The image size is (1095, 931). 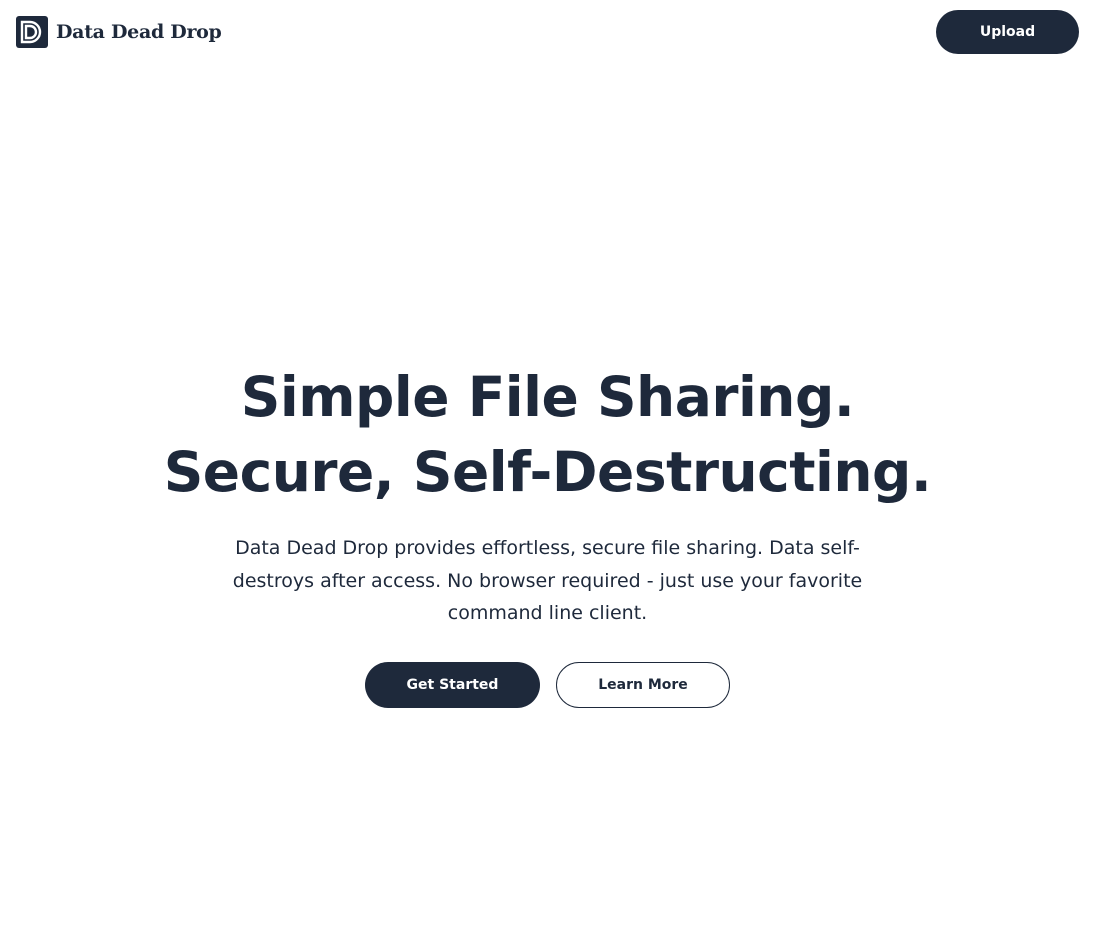 What do you see at coordinates (139, 32) in the screenshot?
I see `brand-name: Data Dead Drop` at bounding box center [139, 32].